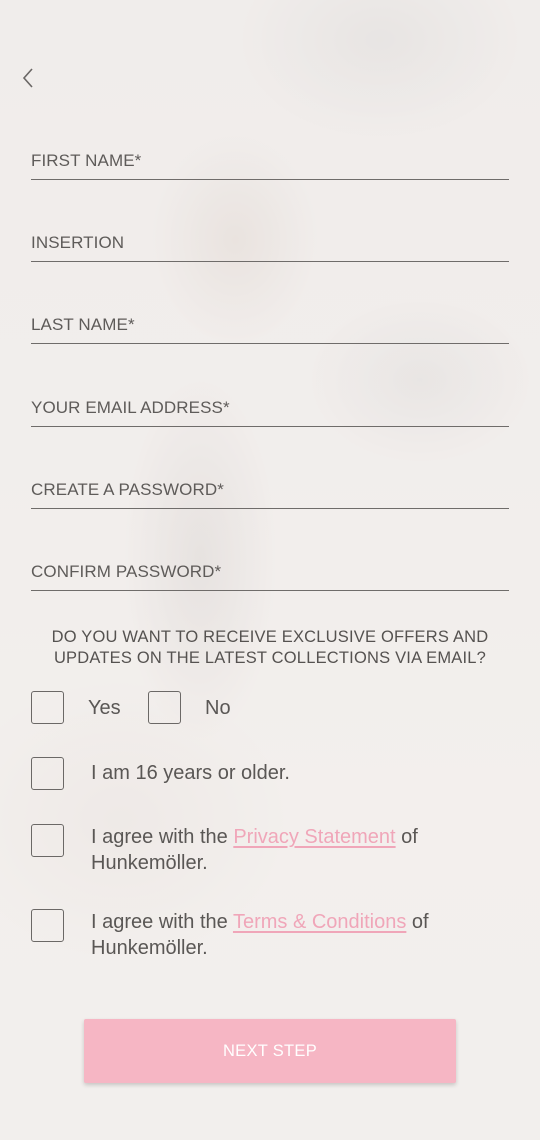  I want to click on password-input, so click(270, 486).